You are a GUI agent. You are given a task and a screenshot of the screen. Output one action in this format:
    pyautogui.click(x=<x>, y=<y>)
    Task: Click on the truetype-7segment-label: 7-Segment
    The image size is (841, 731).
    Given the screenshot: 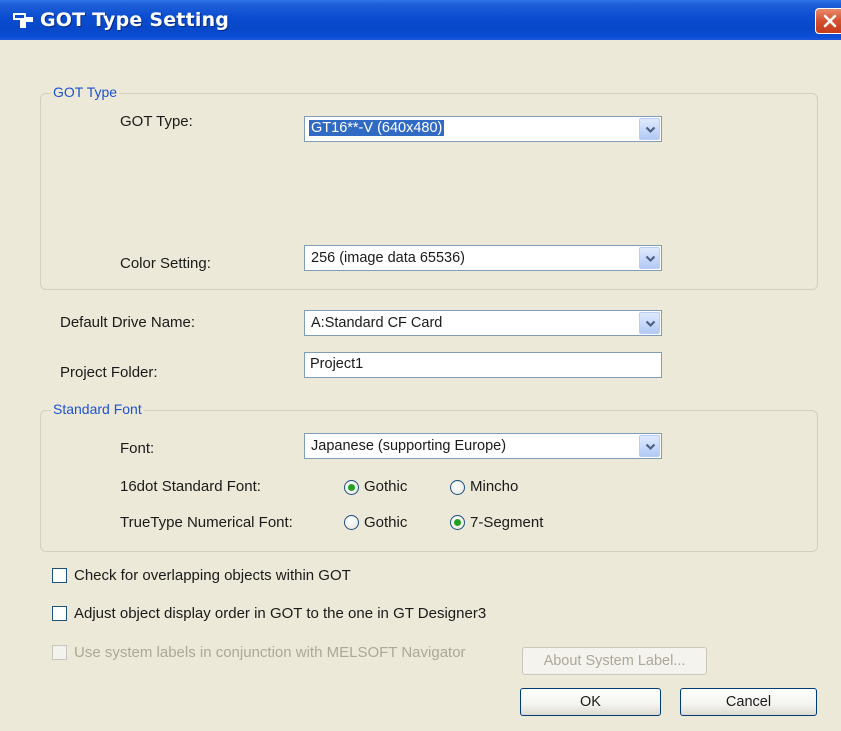 What is the action you would take?
    pyautogui.click(x=506, y=522)
    